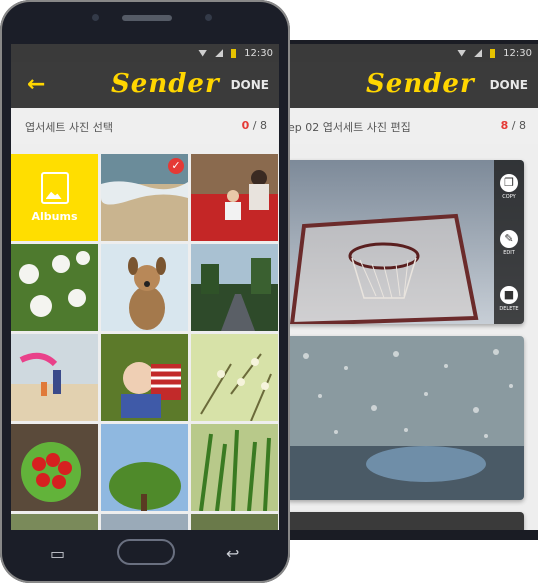 The image size is (538, 583). What do you see at coordinates (405, 521) in the screenshot?
I see `edit-photo-card-next` at bounding box center [405, 521].